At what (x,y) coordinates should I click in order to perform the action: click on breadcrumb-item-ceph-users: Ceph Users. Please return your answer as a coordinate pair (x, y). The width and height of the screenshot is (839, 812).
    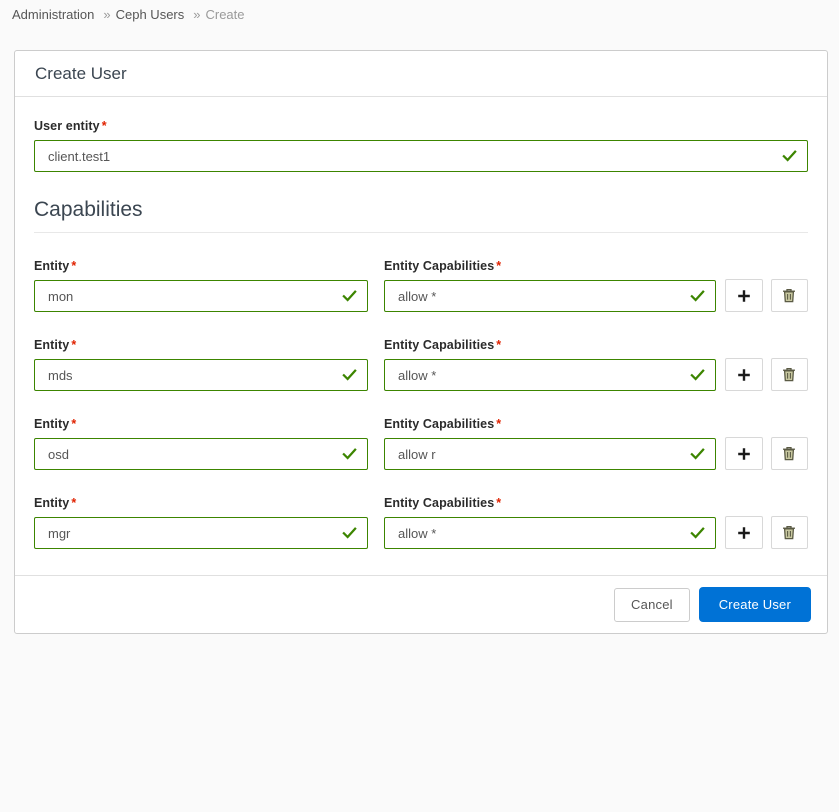
    Looking at the image, I should click on (150, 14).